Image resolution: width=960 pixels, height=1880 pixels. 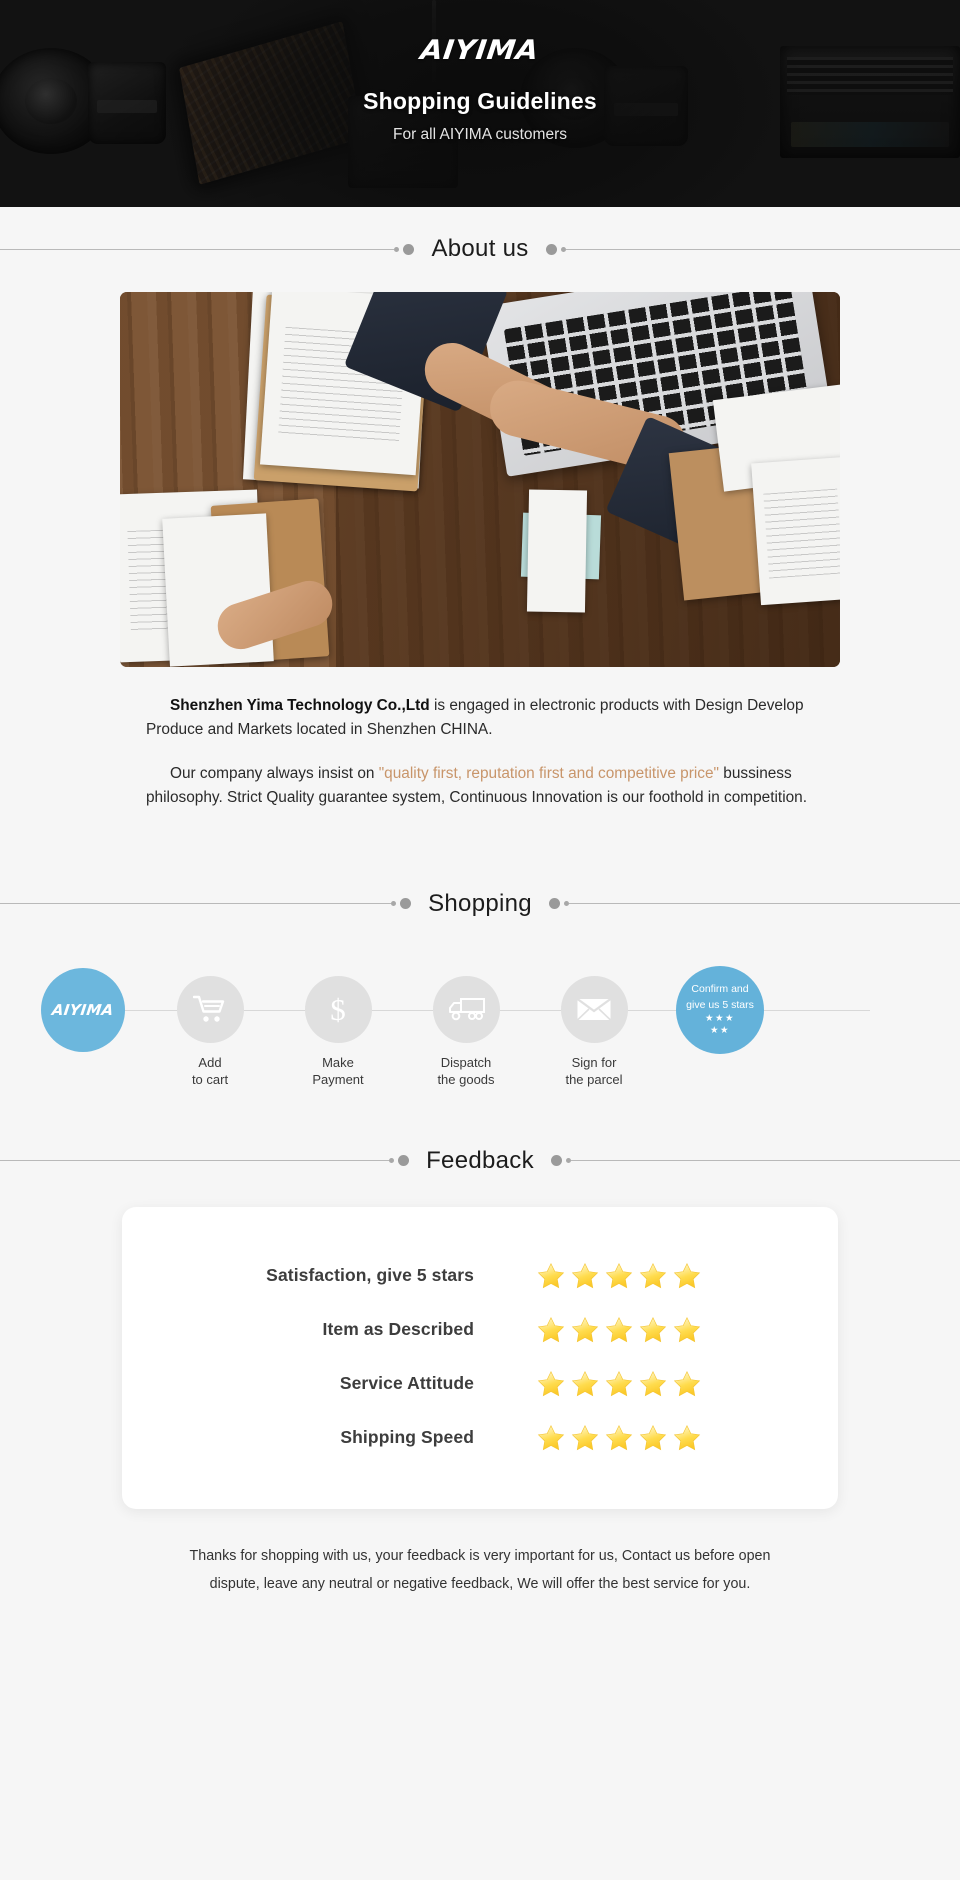 I want to click on final-circle-stars-row1: ★★★, so click(x=720, y=1018).